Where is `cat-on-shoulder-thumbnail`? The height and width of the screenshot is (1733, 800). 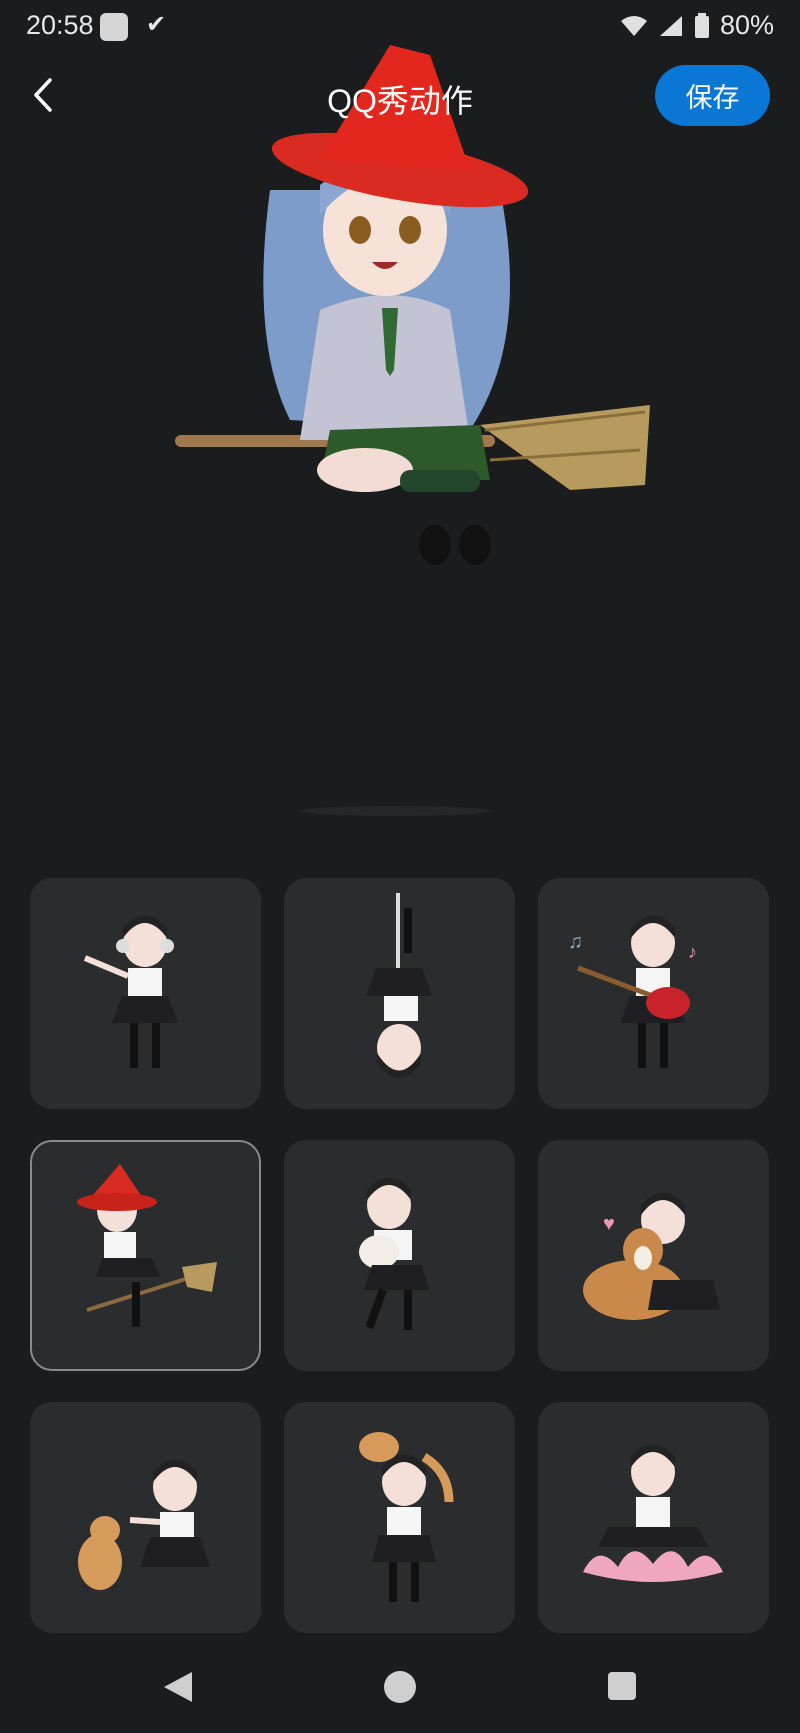
cat-on-shoulder-thumbnail is located at coordinates (406, 1517).